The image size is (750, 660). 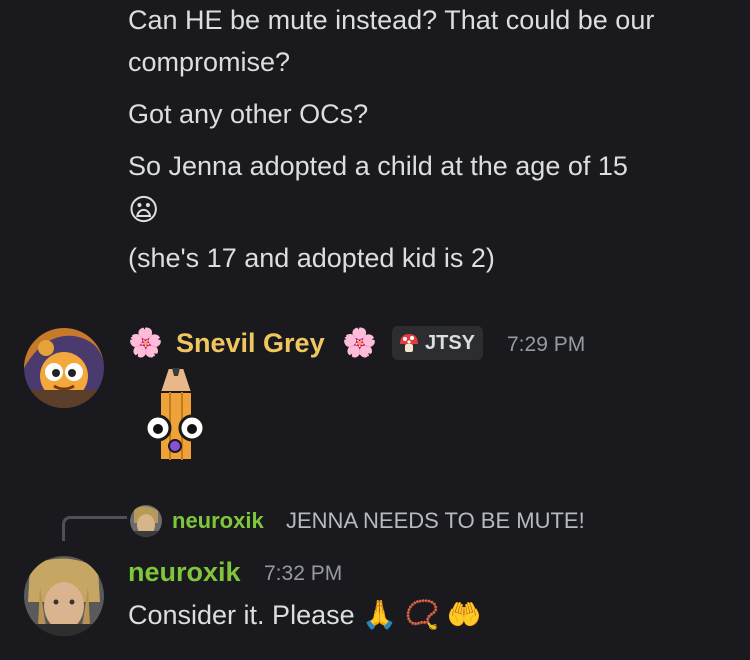 I want to click on reply-text: JENNA NEEDS TO BE MUTE!, so click(x=435, y=521).